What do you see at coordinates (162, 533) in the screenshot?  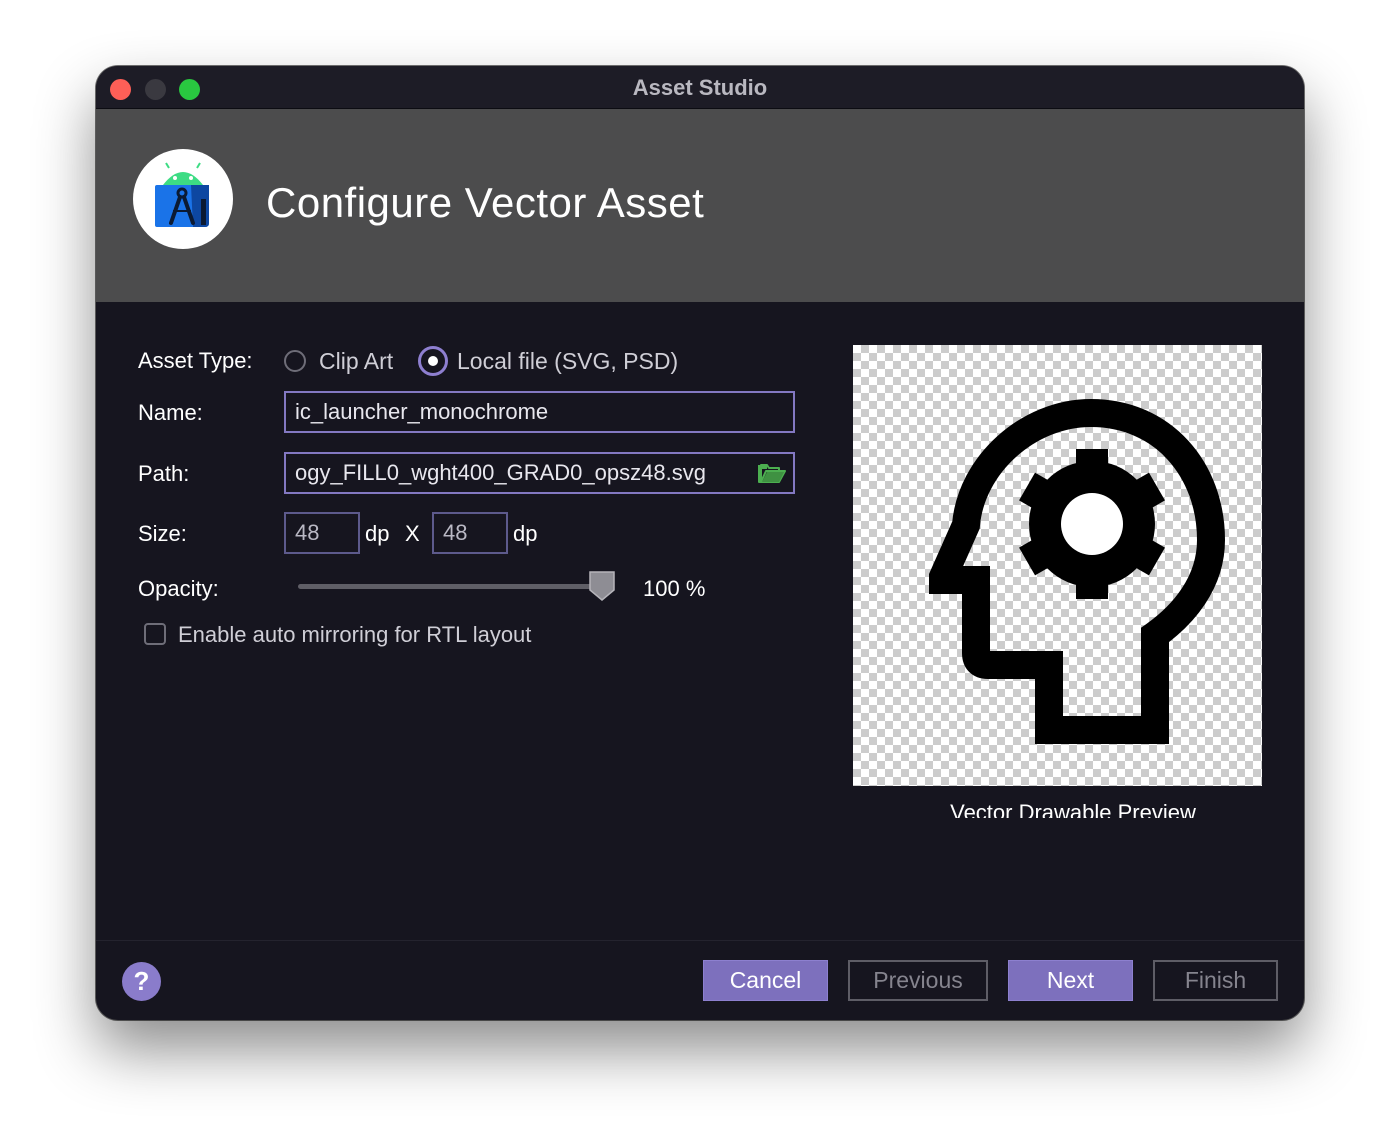 I see `size-label: Size:` at bounding box center [162, 533].